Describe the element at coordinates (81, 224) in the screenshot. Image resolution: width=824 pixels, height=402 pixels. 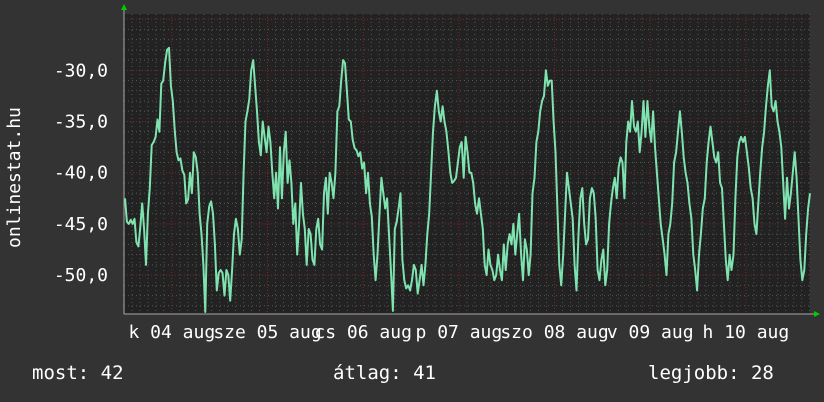
I see `y-tick-label: -45,0` at that location.